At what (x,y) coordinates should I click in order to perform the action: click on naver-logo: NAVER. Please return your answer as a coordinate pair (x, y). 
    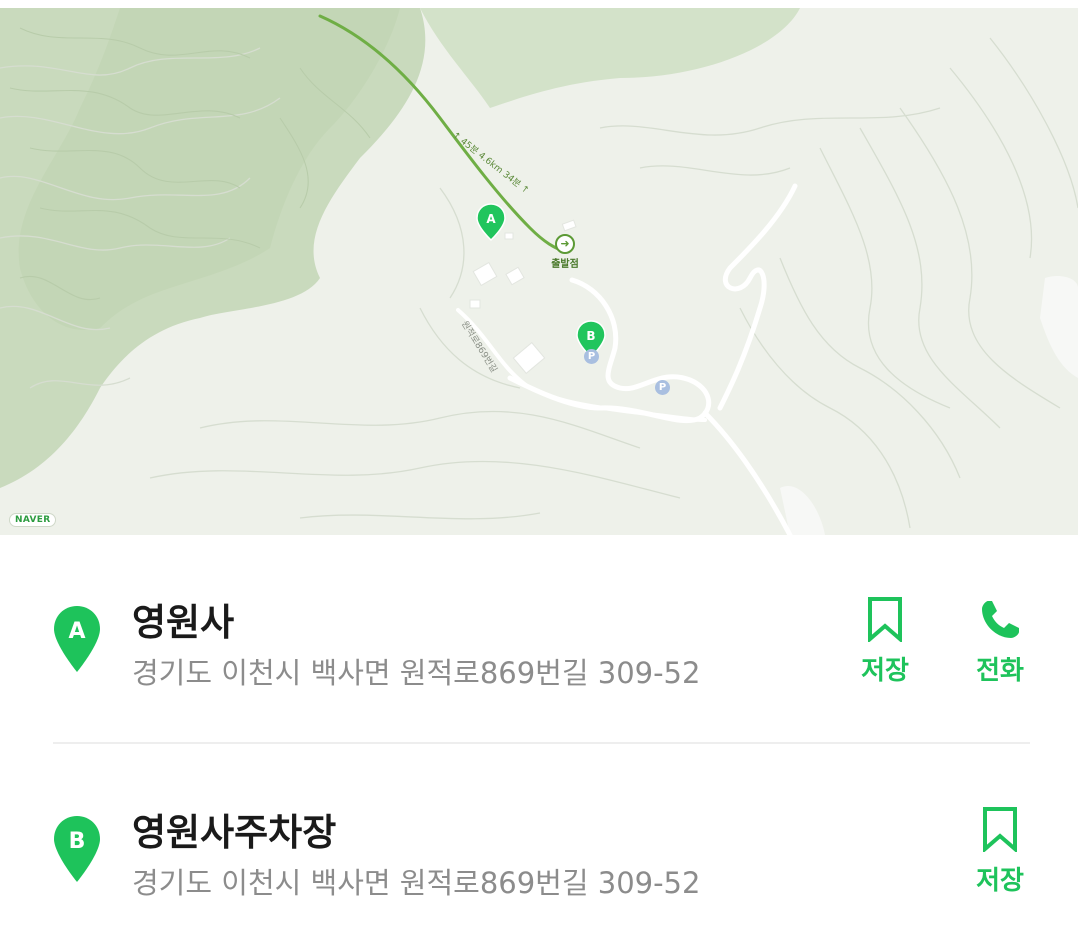
    Looking at the image, I should click on (33, 520).